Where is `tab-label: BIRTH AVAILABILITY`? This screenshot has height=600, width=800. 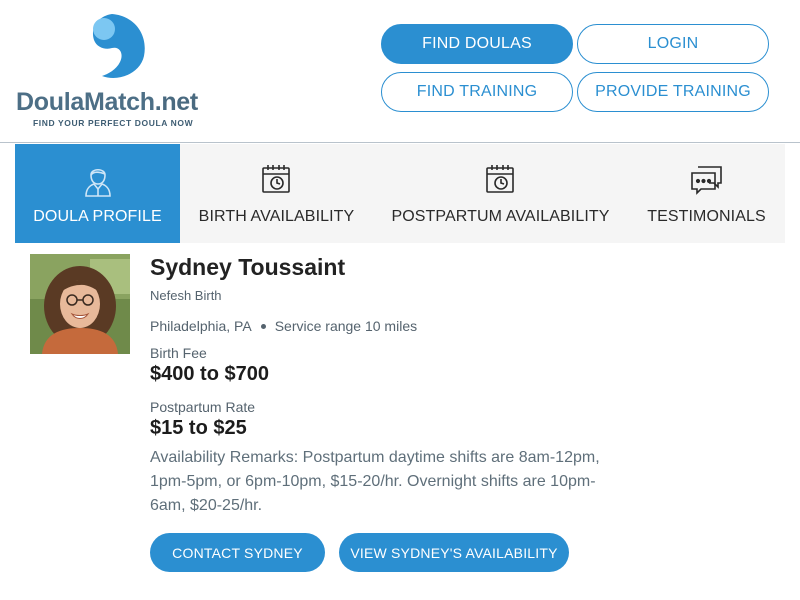 tab-label: BIRTH AVAILABILITY is located at coordinates (276, 216).